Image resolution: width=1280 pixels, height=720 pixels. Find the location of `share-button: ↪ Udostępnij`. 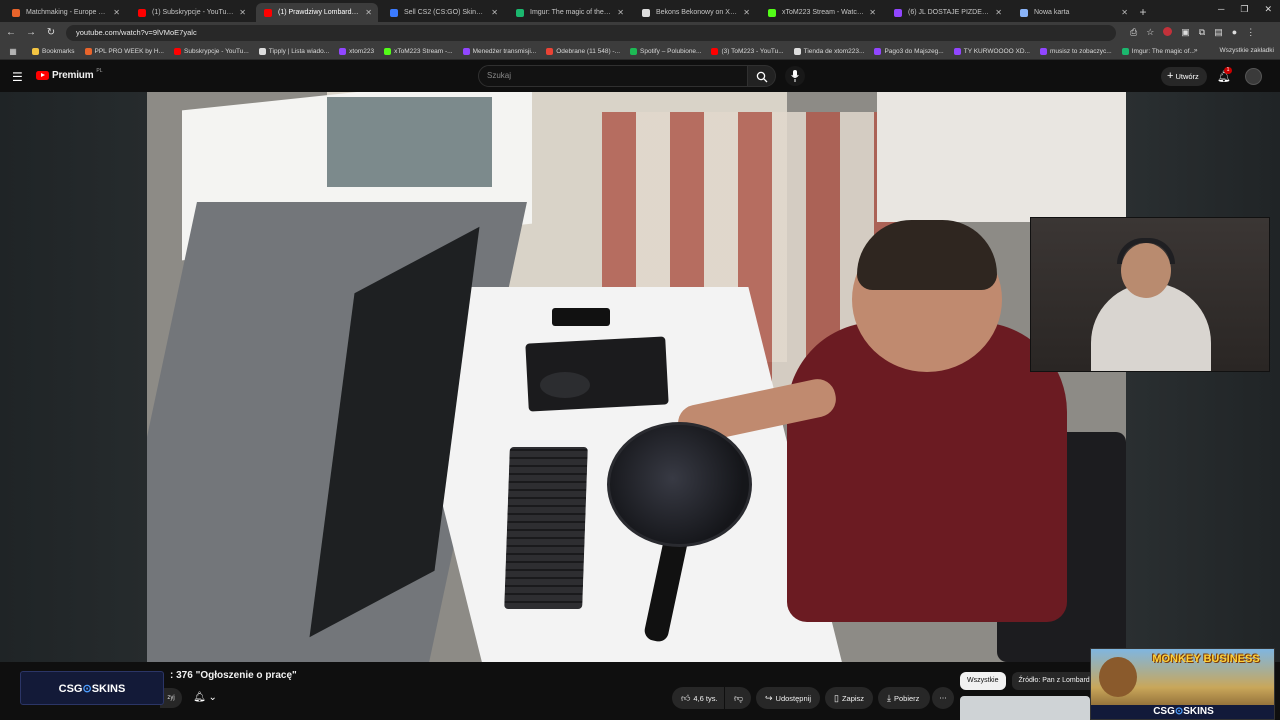

share-button: ↪ Udostępnij is located at coordinates (788, 698).